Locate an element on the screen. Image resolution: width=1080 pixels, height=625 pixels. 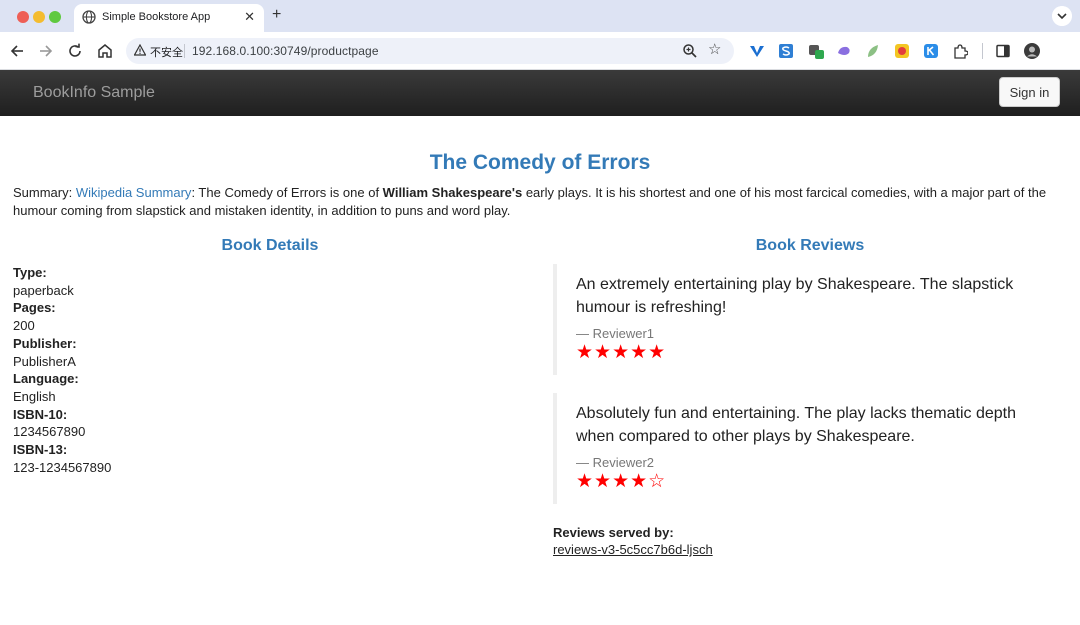
extension-leaf-icon is located at coordinates (873, 51).